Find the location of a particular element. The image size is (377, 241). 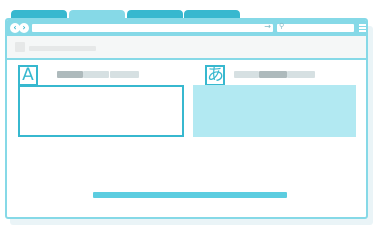

target-glyph: あ is located at coordinates (215, 75).